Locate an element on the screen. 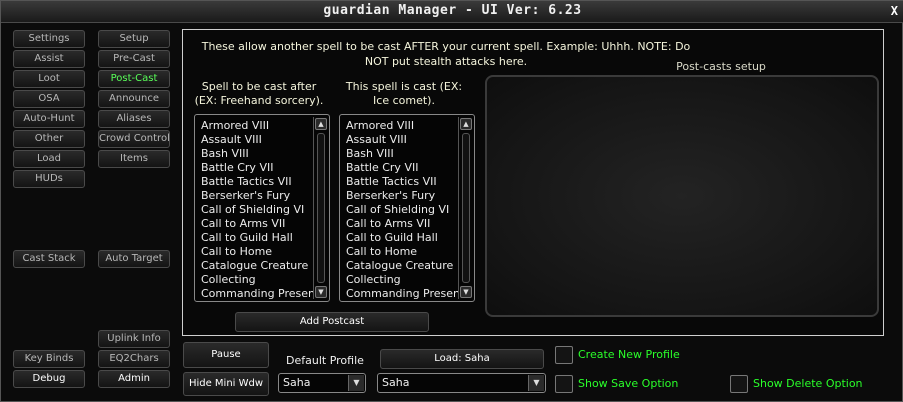 This screenshot has height=402, width=903. cast-stack-button: Cast Stack is located at coordinates (49, 259).